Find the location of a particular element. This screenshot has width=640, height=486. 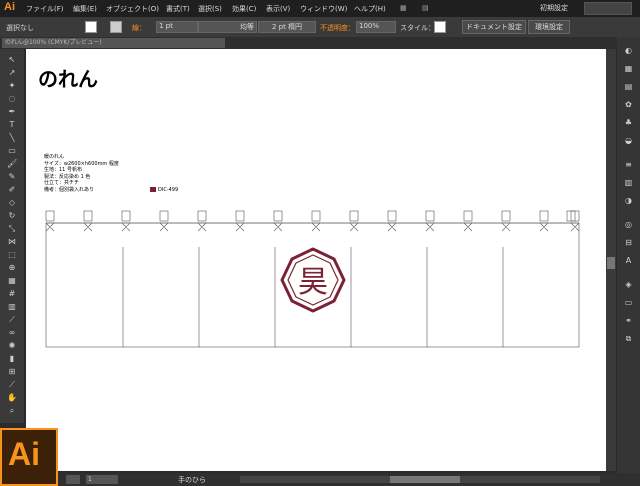

rotate-tool-icon: ↻ is located at coordinates (12, 216).